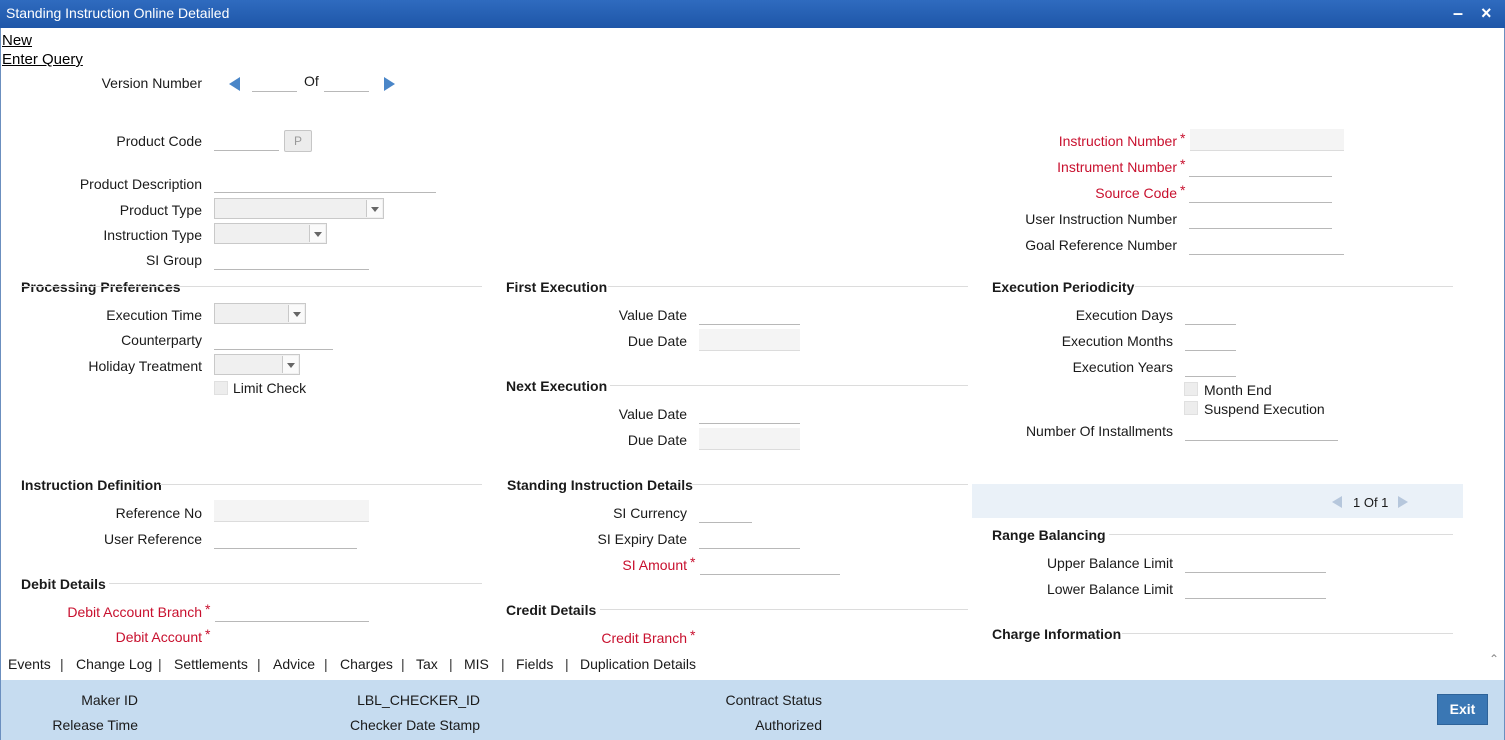 The width and height of the screenshot is (1505, 740). What do you see at coordinates (476, 664) in the screenshot?
I see `tab-mis: MIS` at bounding box center [476, 664].